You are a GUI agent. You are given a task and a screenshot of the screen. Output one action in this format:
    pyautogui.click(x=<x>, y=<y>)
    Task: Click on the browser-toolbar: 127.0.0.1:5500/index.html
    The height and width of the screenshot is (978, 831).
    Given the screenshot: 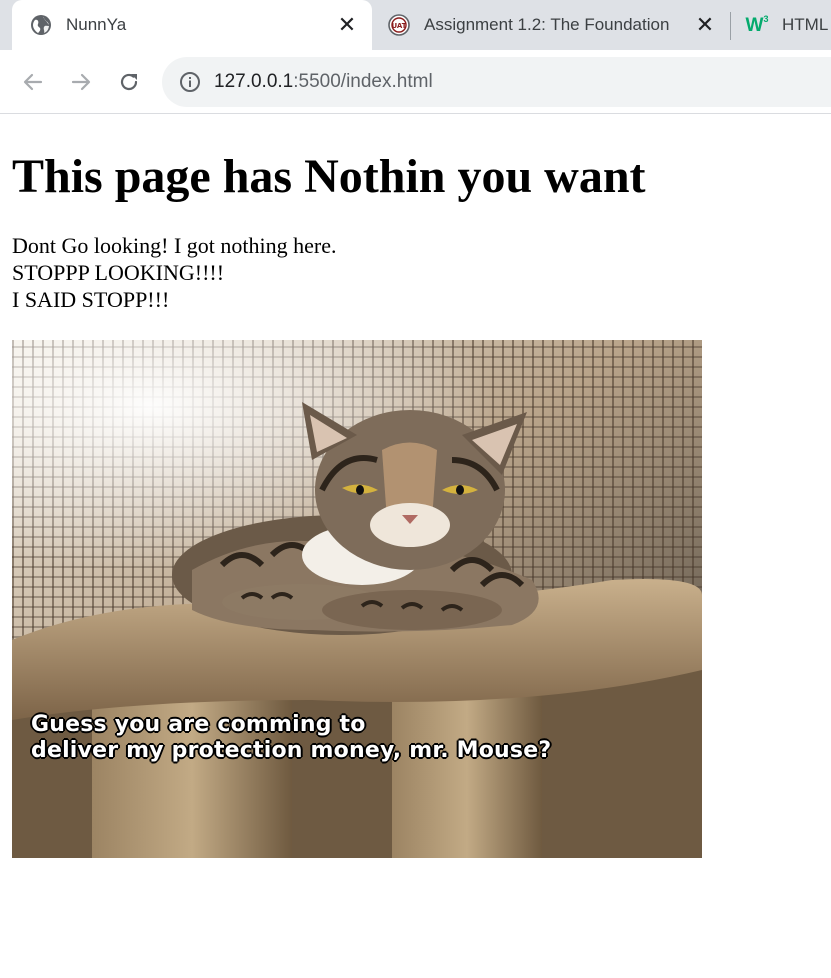 What is the action you would take?
    pyautogui.click(x=415, y=82)
    